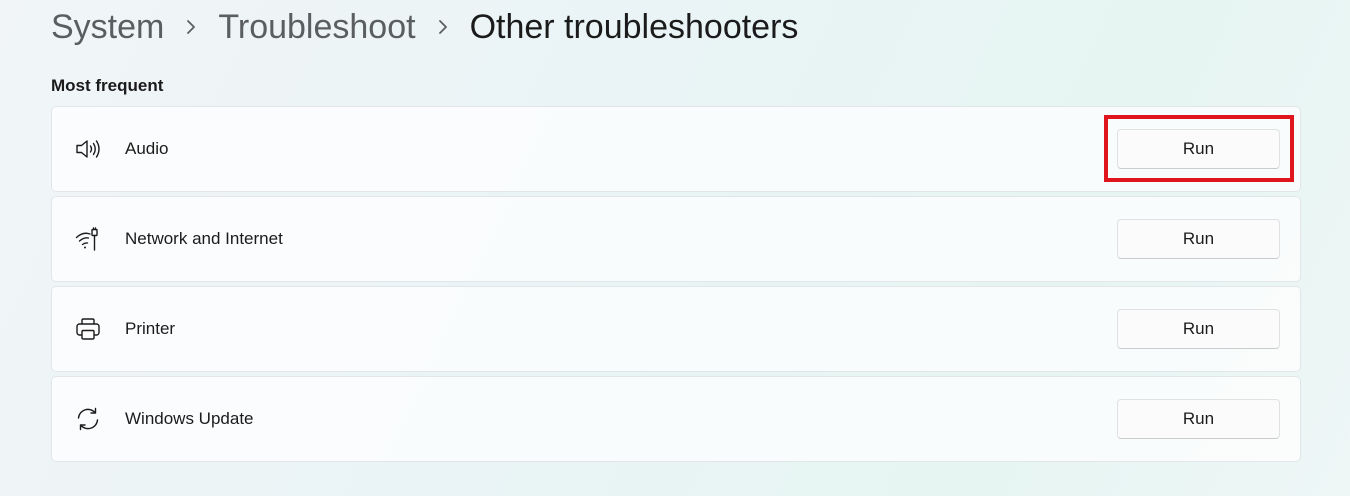 This screenshot has height=496, width=1350. Describe the element at coordinates (634, 27) in the screenshot. I see `page-title: Other troubleshooters` at that location.